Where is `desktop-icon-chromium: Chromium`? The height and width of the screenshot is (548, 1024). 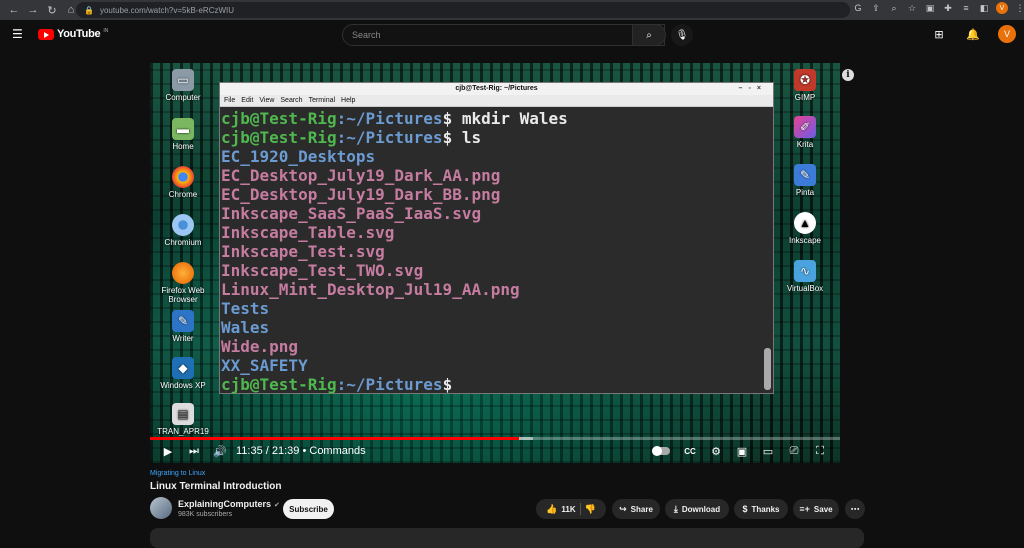
desktop-icon-chromium: Chromium is located at coordinates (183, 230).